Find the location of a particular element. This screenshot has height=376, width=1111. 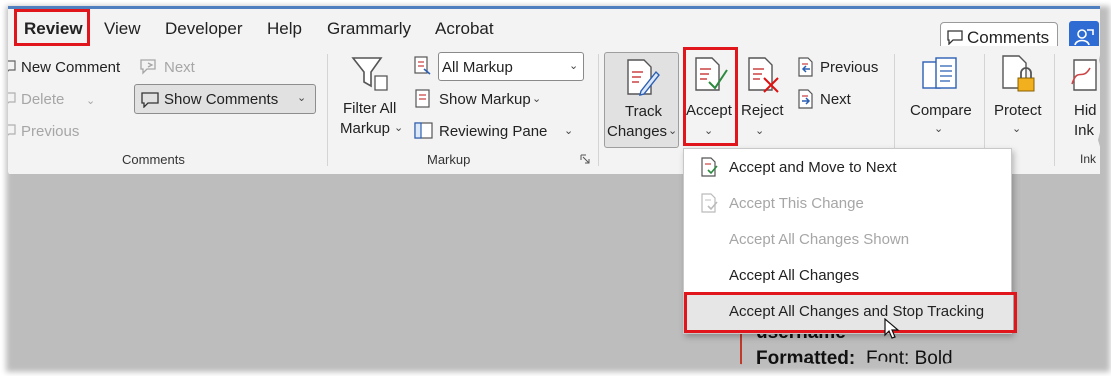

compare-icon is located at coordinates (939, 73).